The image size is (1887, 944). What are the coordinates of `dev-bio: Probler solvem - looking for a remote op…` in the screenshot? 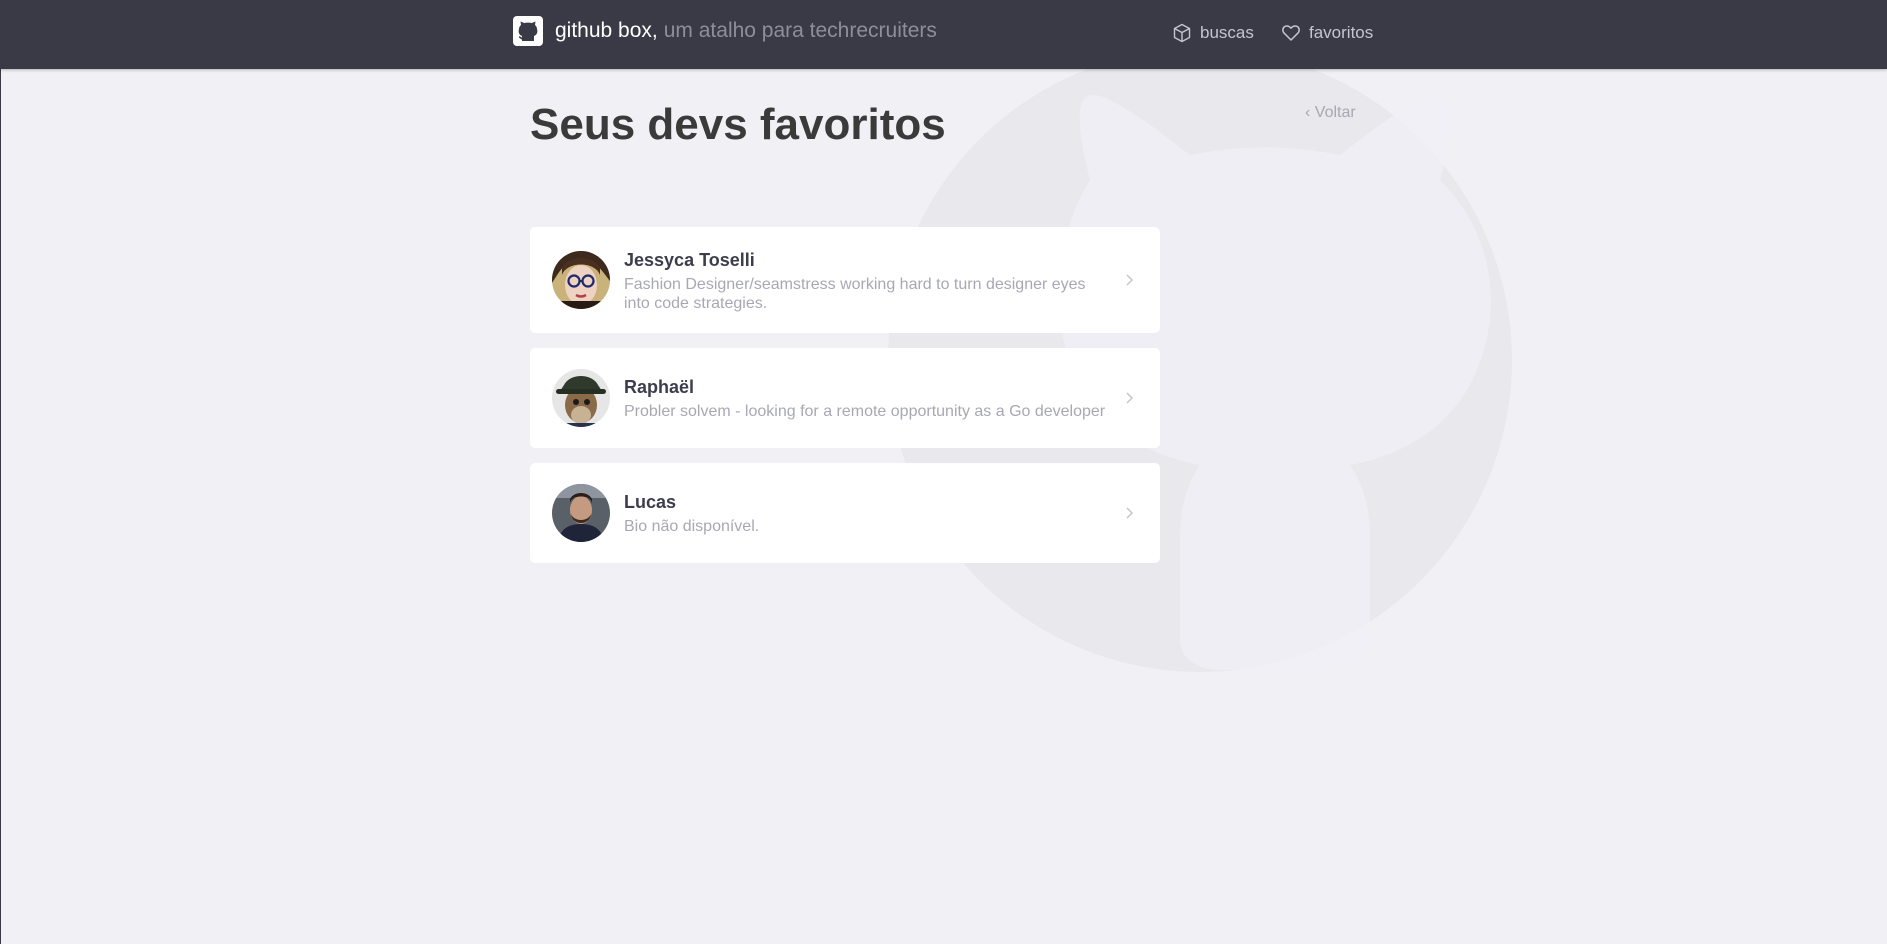 It's located at (865, 411).